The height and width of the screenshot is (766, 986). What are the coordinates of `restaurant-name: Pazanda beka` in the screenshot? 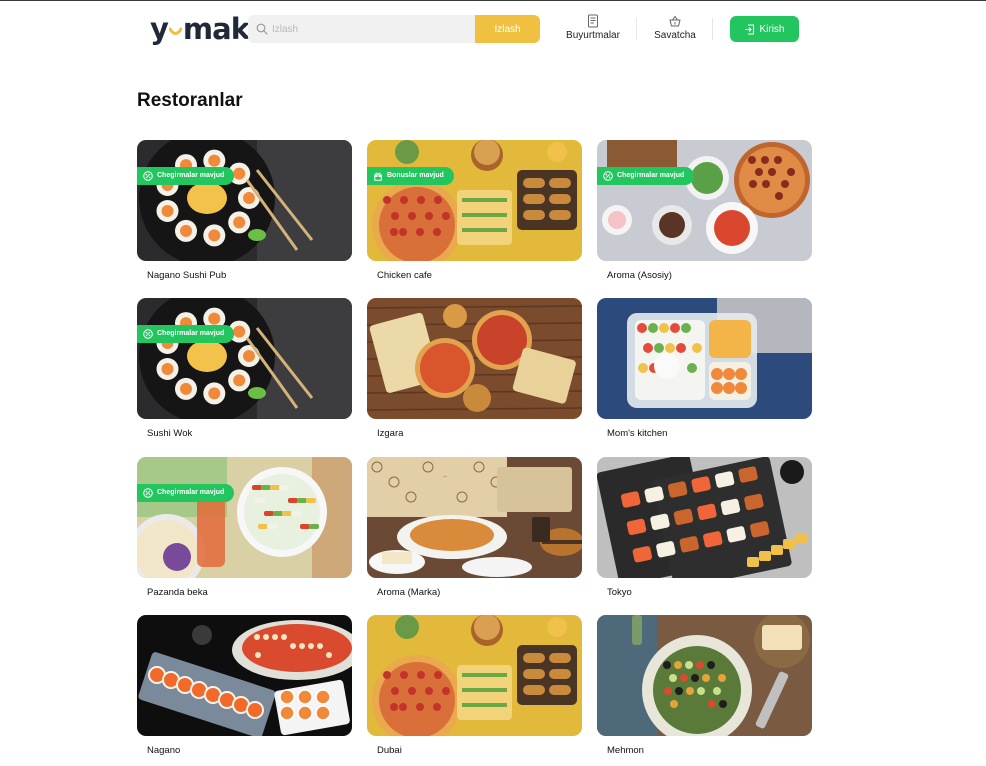 It's located at (177, 592).